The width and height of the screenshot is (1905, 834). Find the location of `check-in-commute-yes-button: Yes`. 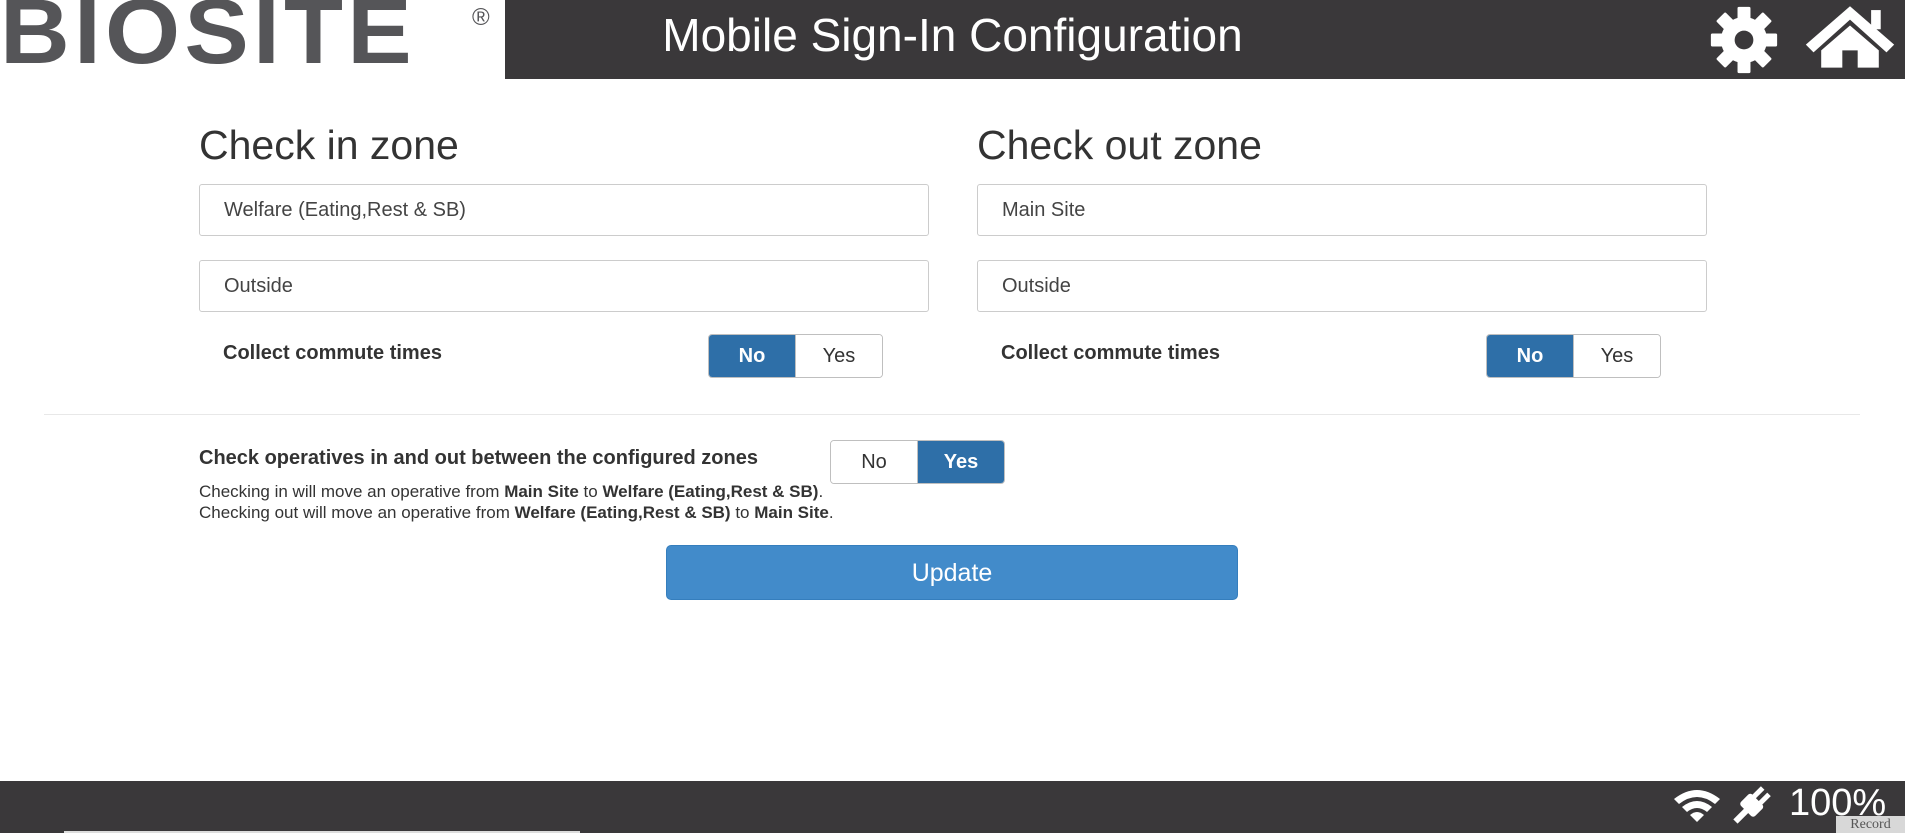

check-in-commute-yes-button: Yes is located at coordinates (838, 356).